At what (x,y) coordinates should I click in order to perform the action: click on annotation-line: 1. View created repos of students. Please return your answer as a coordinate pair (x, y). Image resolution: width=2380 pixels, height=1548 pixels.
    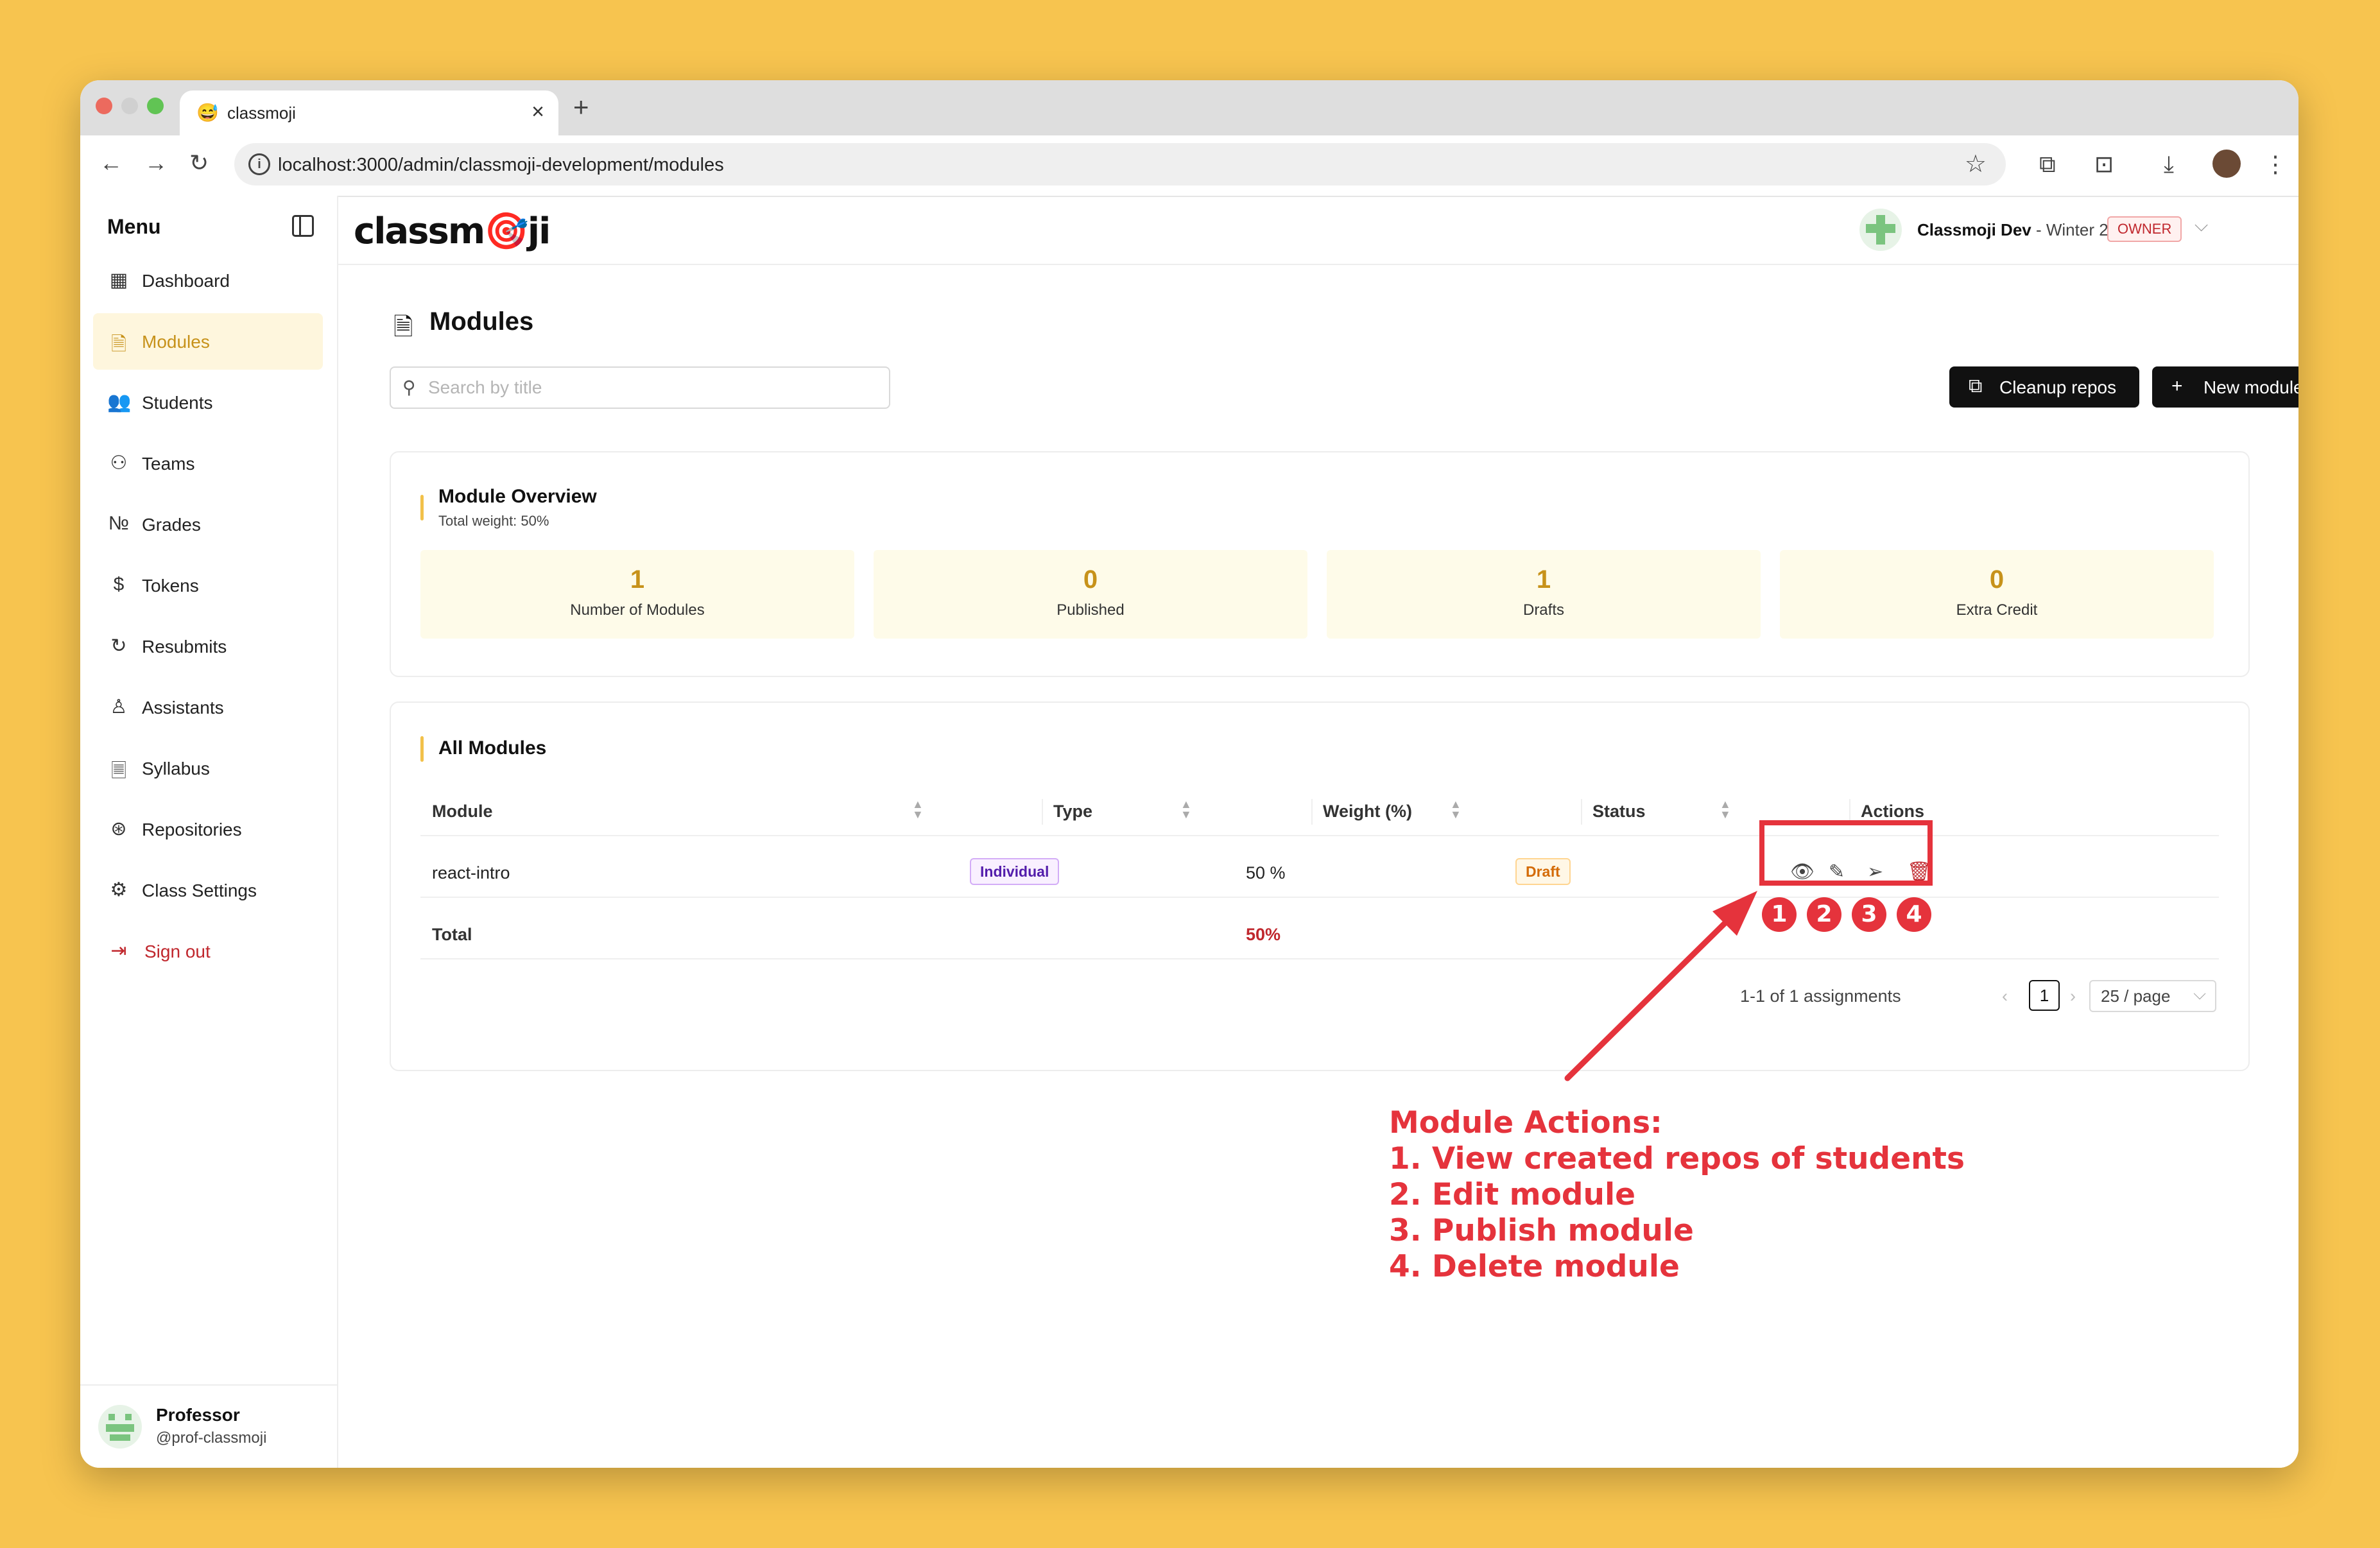
    Looking at the image, I should click on (1677, 1158).